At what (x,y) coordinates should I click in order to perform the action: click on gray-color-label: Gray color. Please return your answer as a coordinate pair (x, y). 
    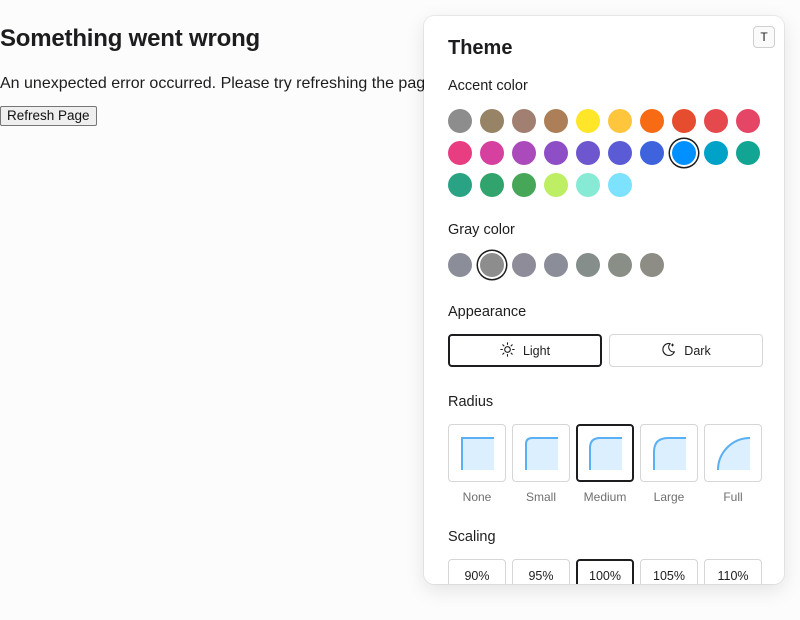
    Looking at the image, I should click on (481, 230).